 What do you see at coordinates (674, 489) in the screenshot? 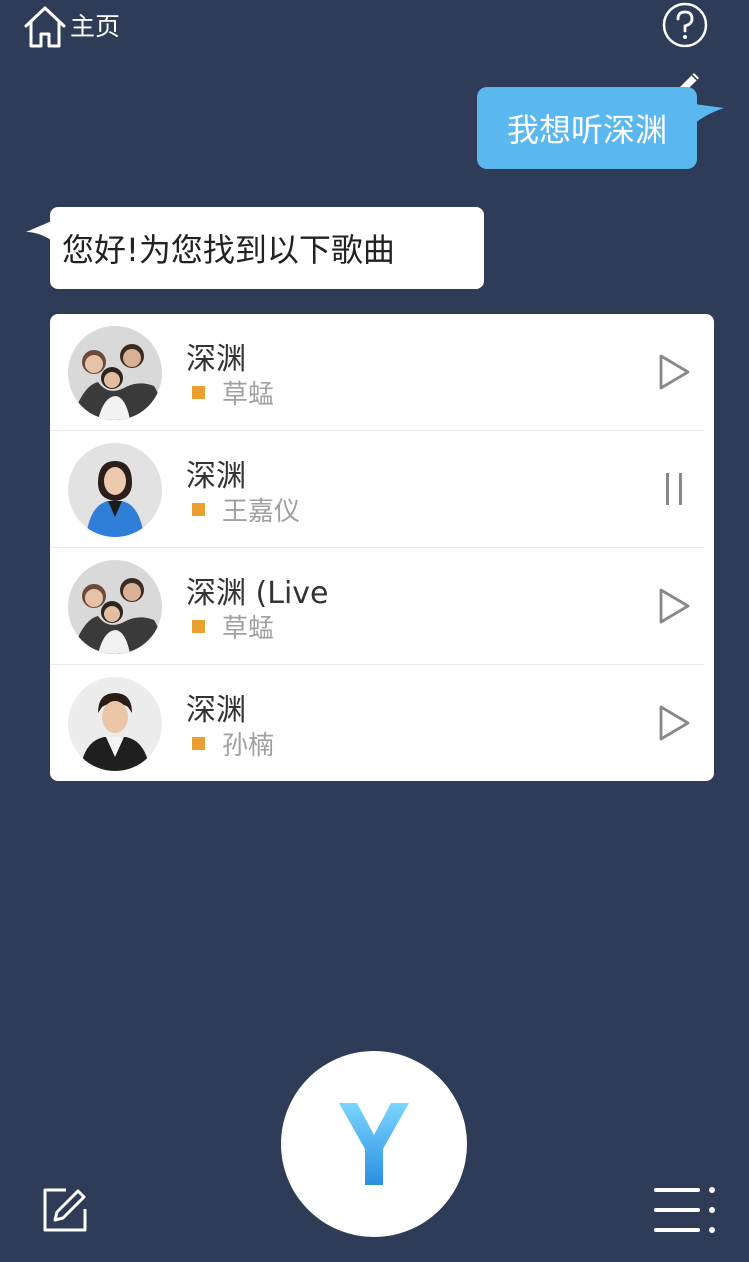
I see `pause-icon` at bounding box center [674, 489].